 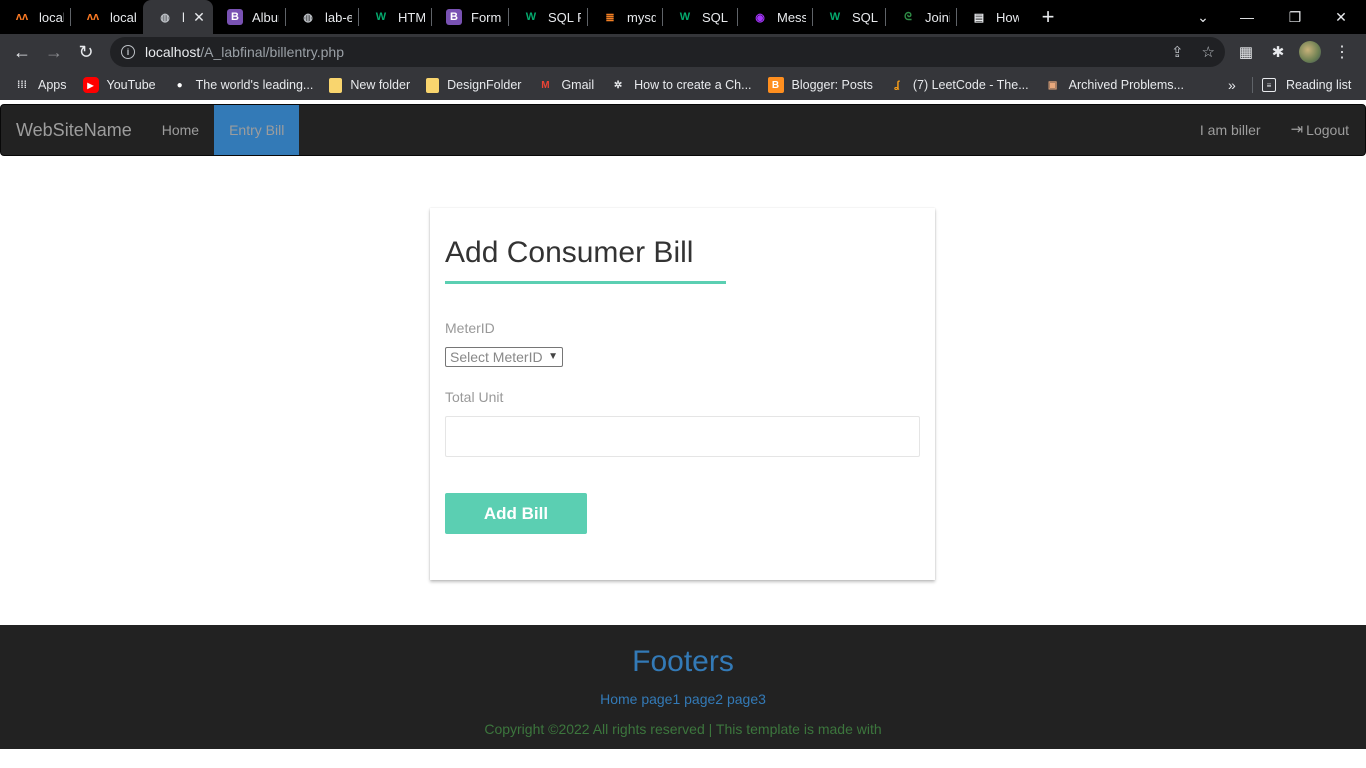 I want to click on bookmark-star-icon: ☆, so click(x=1208, y=52).